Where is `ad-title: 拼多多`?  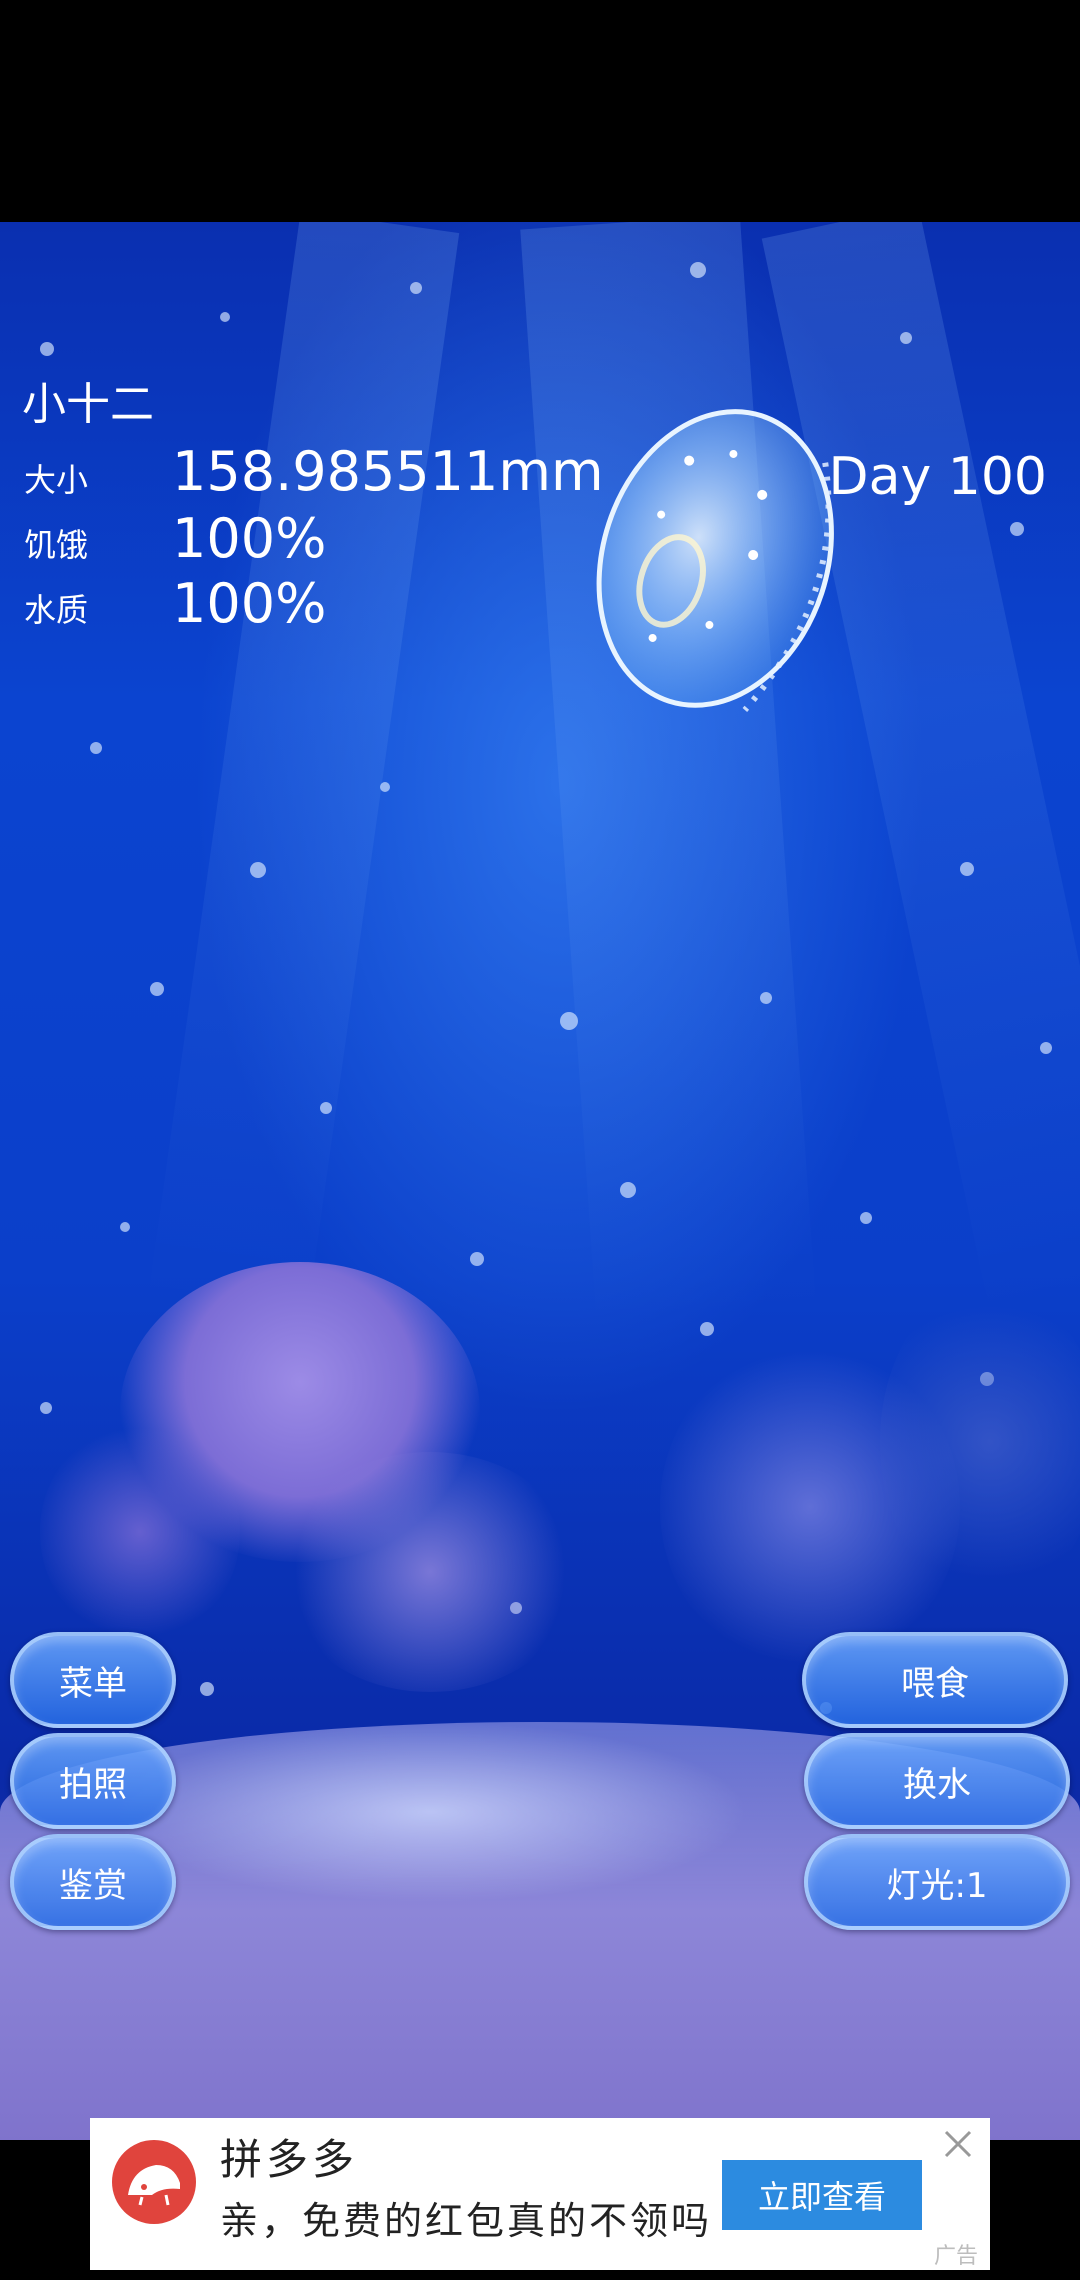 ad-title: 拼多多 is located at coordinates (289, 2159).